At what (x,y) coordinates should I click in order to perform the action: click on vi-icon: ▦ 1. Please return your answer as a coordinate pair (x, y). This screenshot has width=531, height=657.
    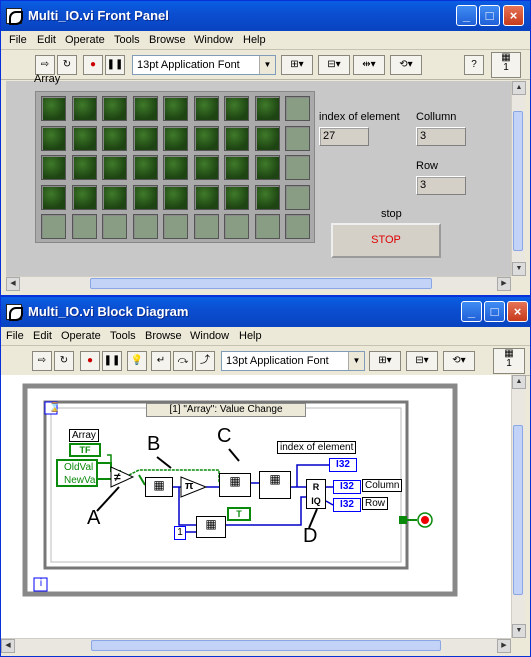
    Looking at the image, I should click on (506, 65).